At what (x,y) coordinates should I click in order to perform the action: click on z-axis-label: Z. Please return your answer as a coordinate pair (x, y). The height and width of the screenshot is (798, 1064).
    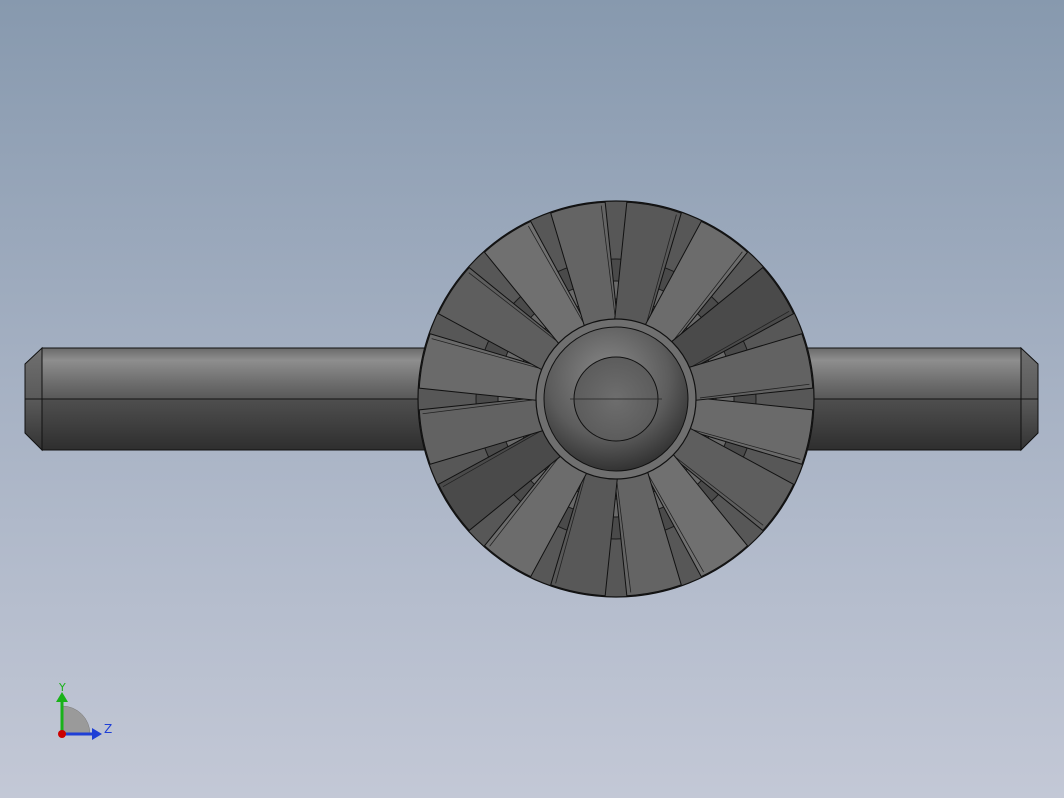
    Looking at the image, I should click on (108, 729).